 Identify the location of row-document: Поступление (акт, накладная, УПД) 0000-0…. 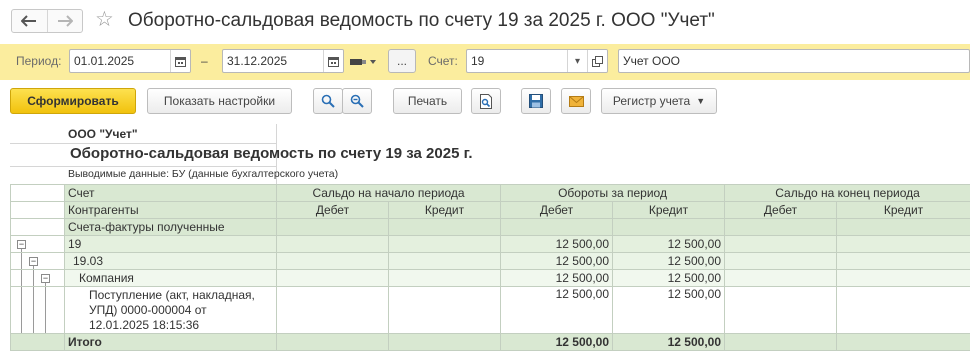
(170, 310).